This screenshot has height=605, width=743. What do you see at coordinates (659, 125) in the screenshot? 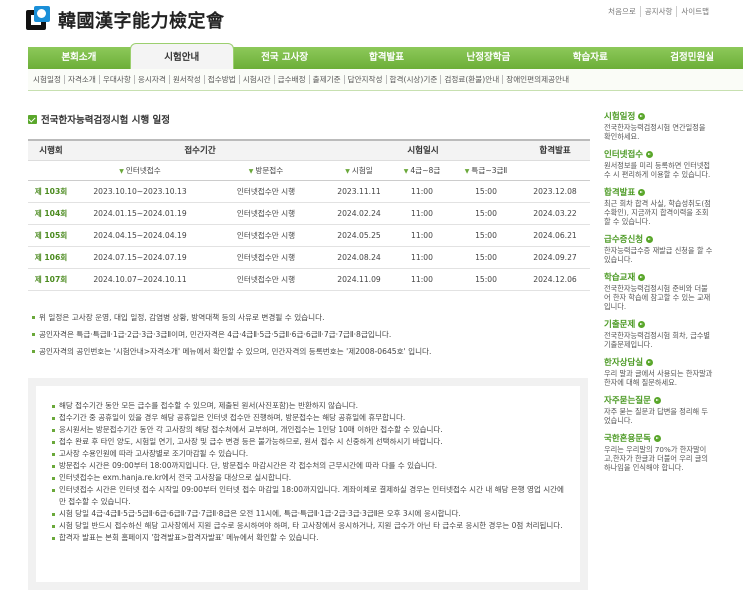
I see `sidebar-item-schedule: 시험일정 전국한자능력검정시험 연간일정을 확인하세요.` at bounding box center [659, 125].